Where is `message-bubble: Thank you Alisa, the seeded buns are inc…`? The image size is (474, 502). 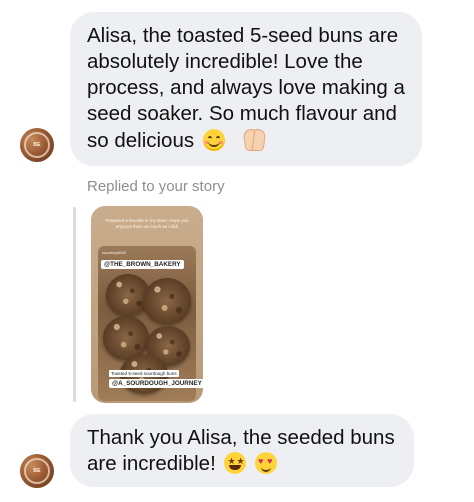 message-bubble: Thank you Alisa, the seeded buns are inc… is located at coordinates (242, 450).